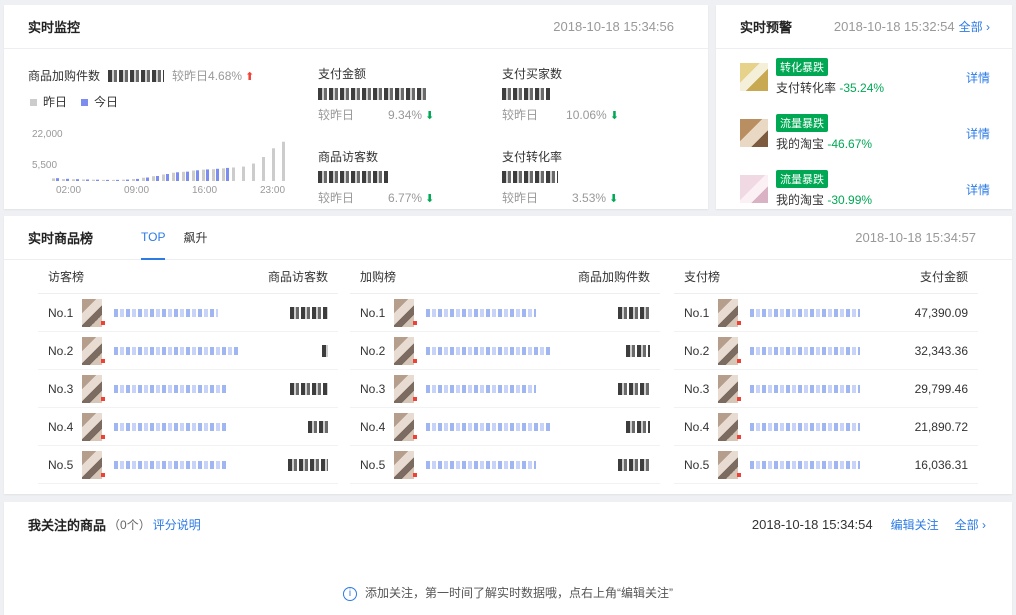 The height and width of the screenshot is (615, 1016). I want to click on cart-rank-header: 加购榜 商品加购件数, so click(505, 277).